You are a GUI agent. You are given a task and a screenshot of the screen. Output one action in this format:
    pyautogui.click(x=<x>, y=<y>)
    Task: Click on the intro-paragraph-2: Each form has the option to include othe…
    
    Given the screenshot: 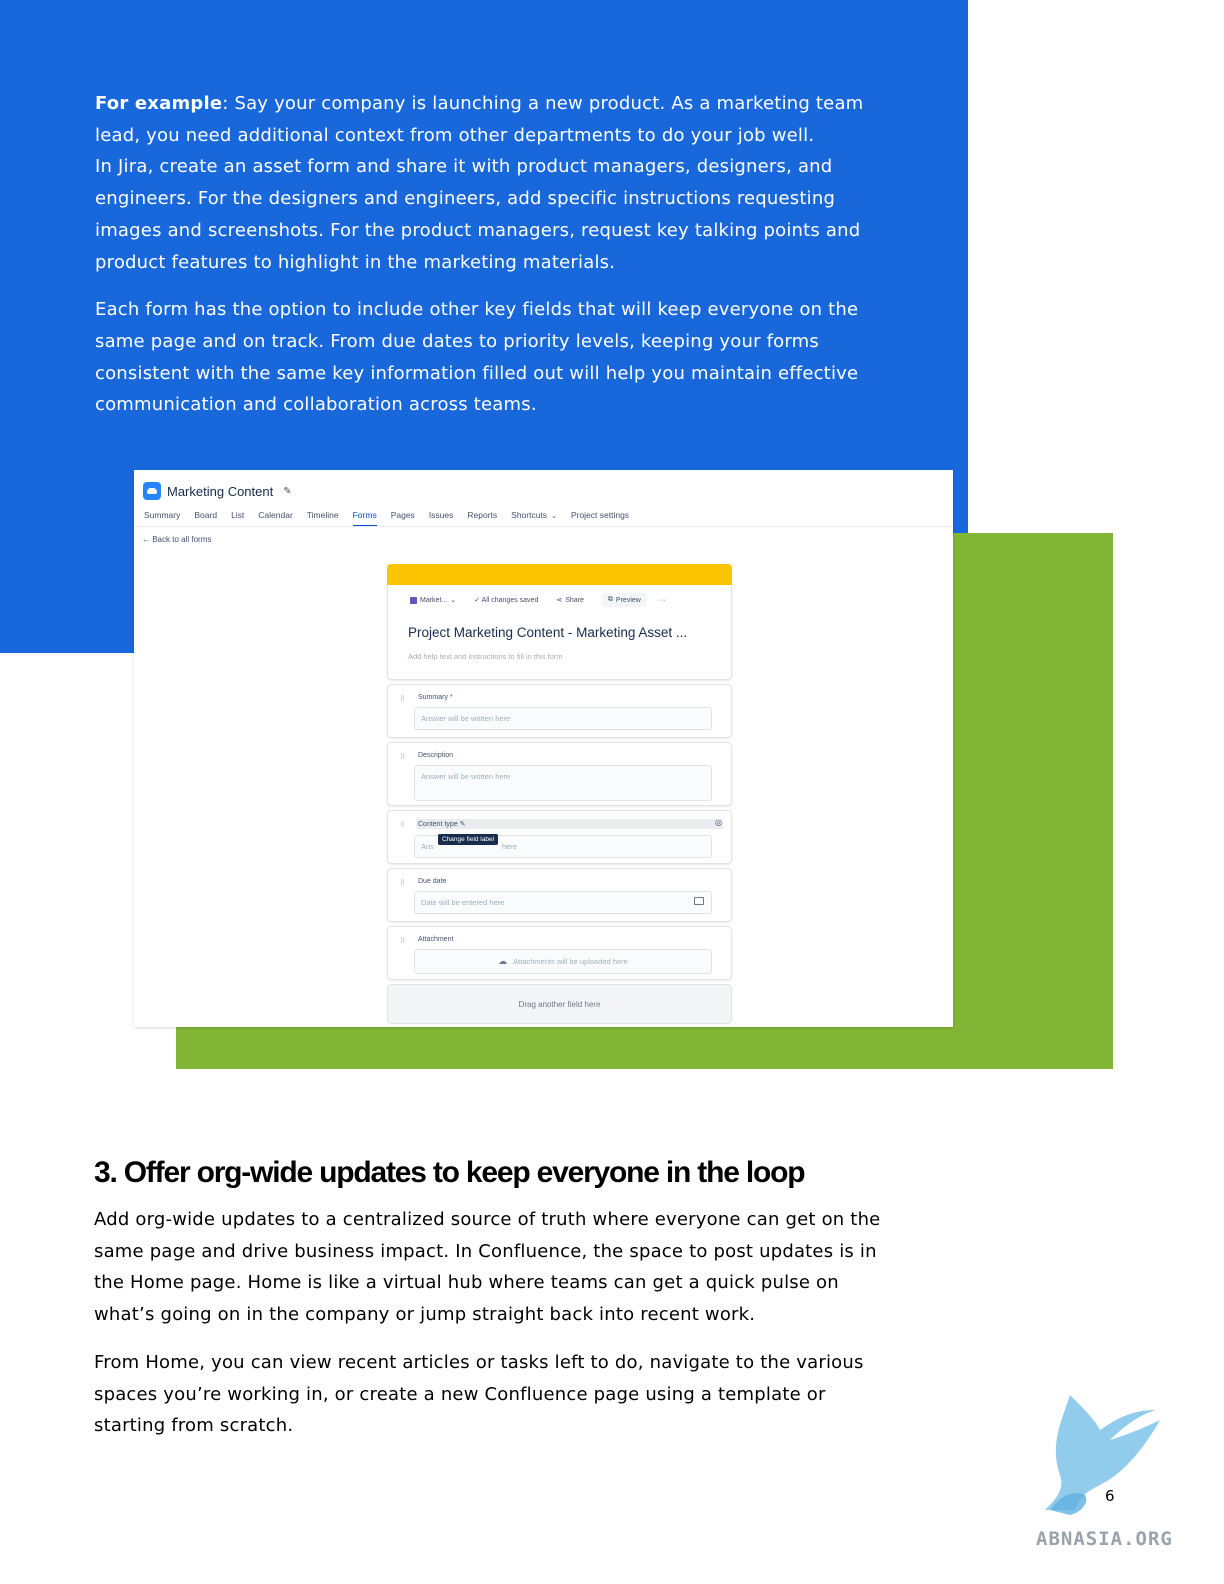 What is the action you would take?
    pyautogui.click(x=477, y=357)
    